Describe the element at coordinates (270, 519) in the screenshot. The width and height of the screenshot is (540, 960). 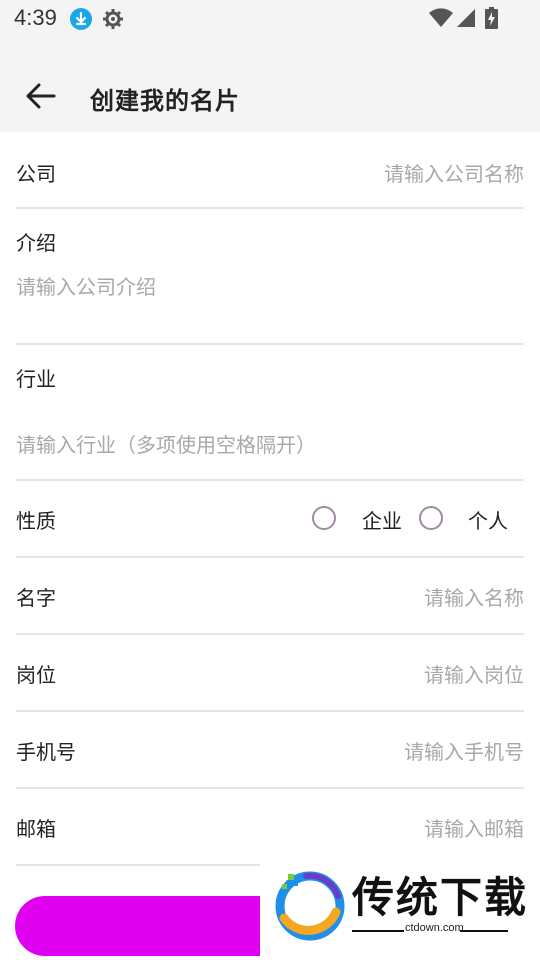
I see `nature-row: 性质 企业 个人` at that location.